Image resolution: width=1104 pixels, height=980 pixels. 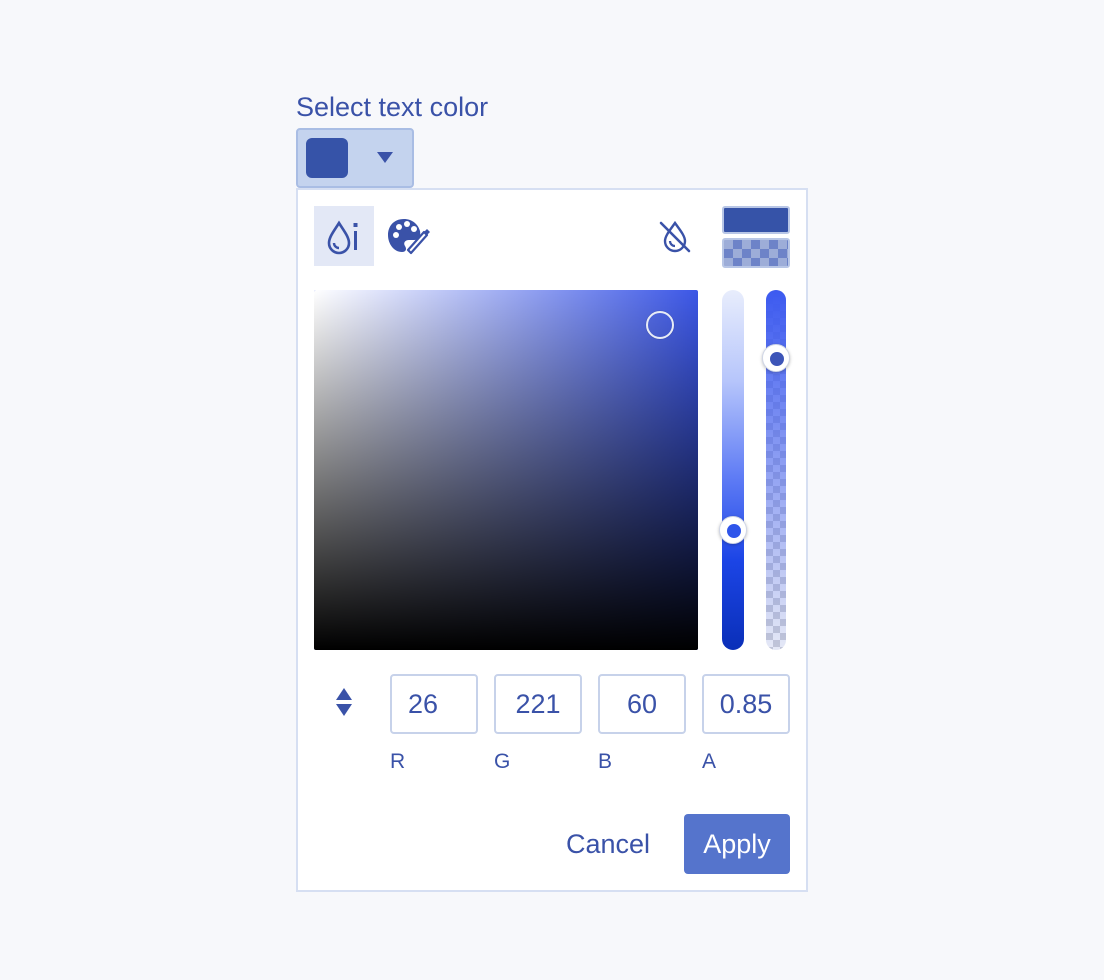 I want to click on alpha-input: 0.85, so click(x=746, y=704).